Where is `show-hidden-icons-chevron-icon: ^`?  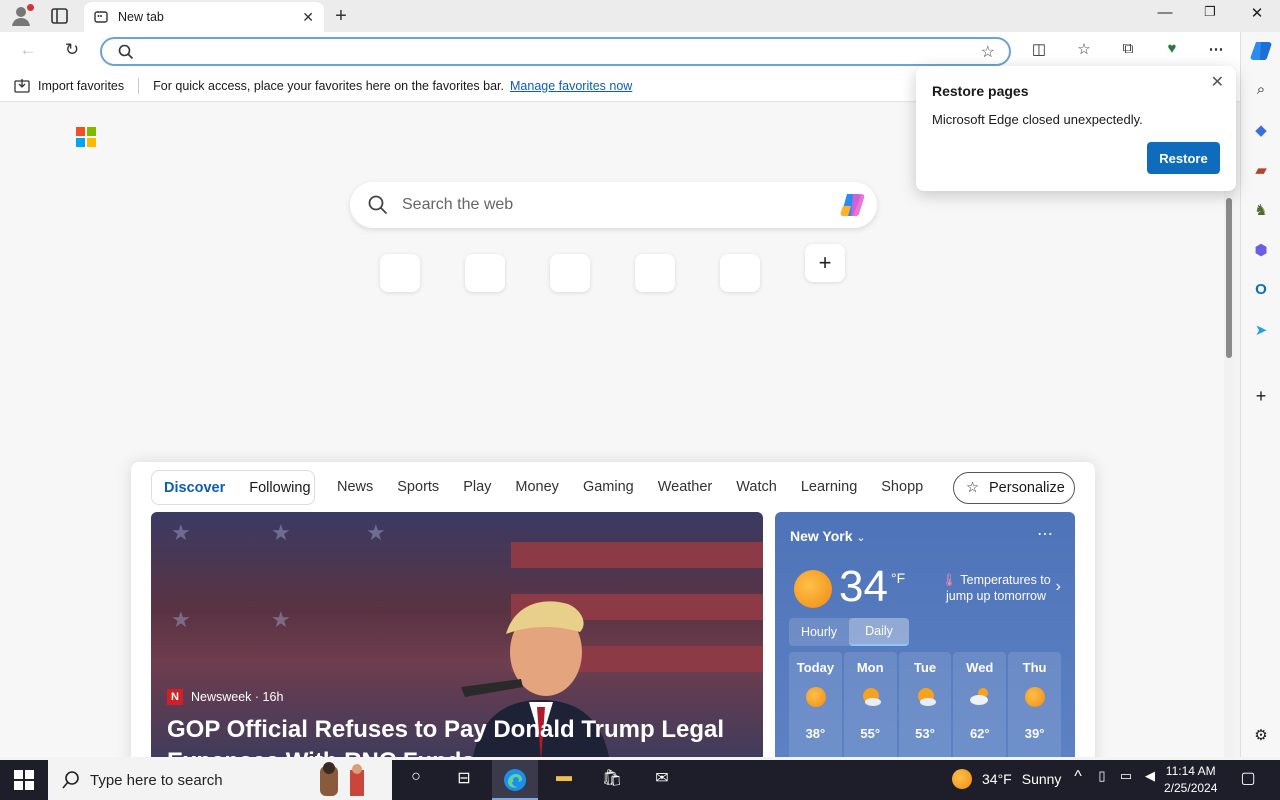 show-hidden-icons-chevron-icon: ^ is located at coordinates (1078, 780).